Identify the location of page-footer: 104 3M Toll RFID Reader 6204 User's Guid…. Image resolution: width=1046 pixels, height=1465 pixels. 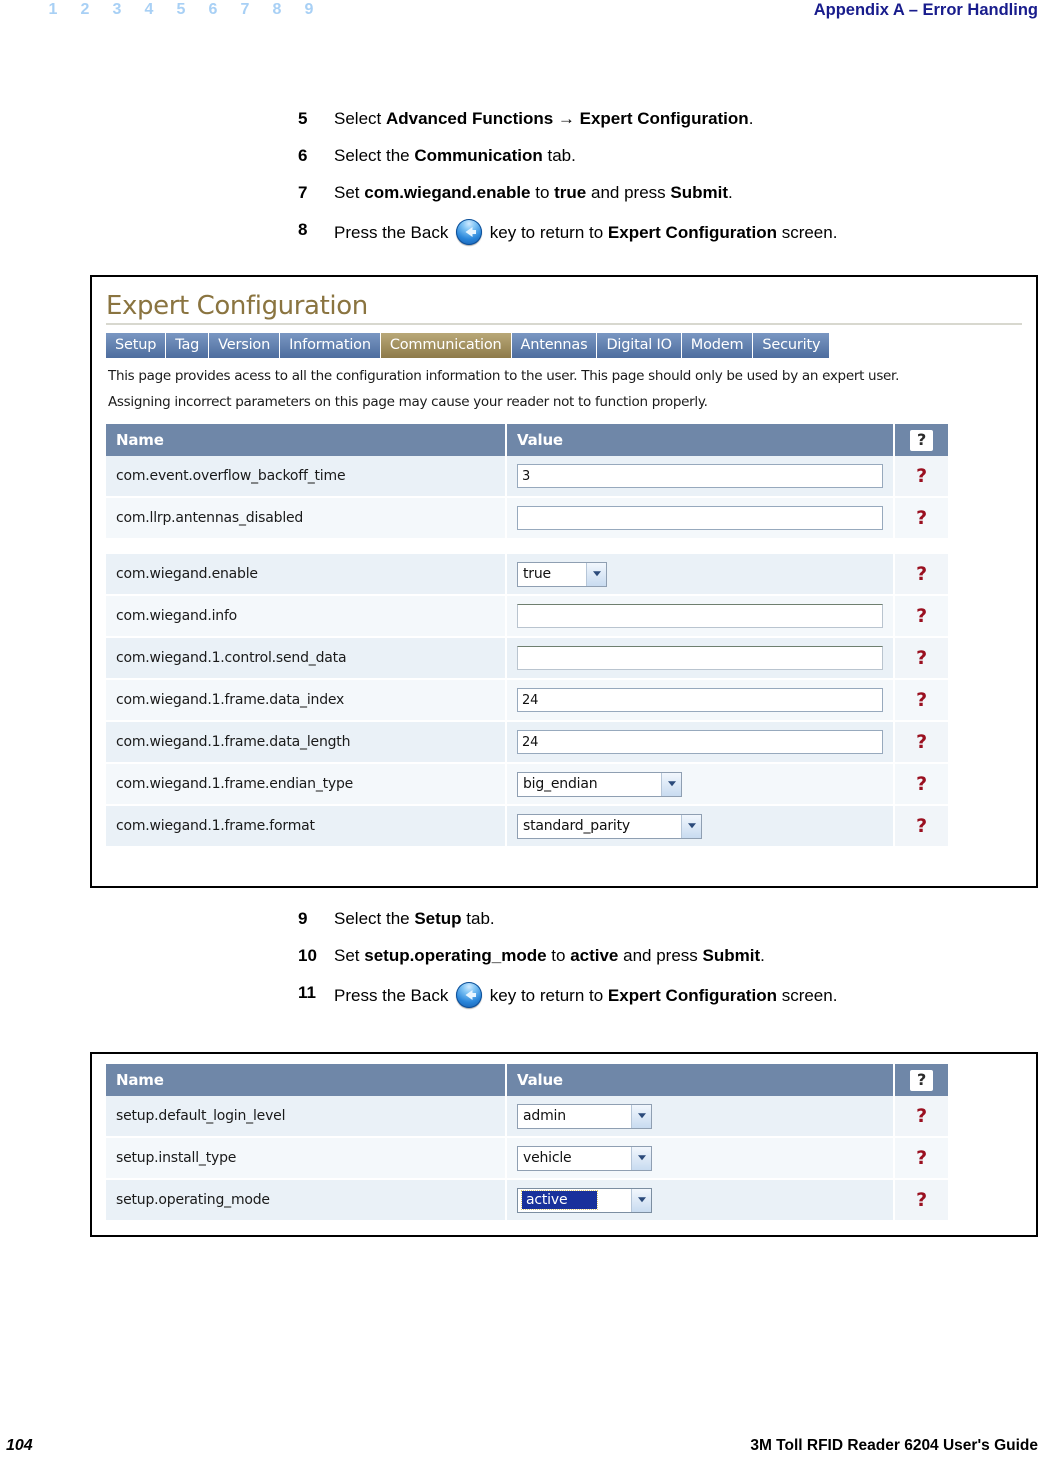
(523, 1444).